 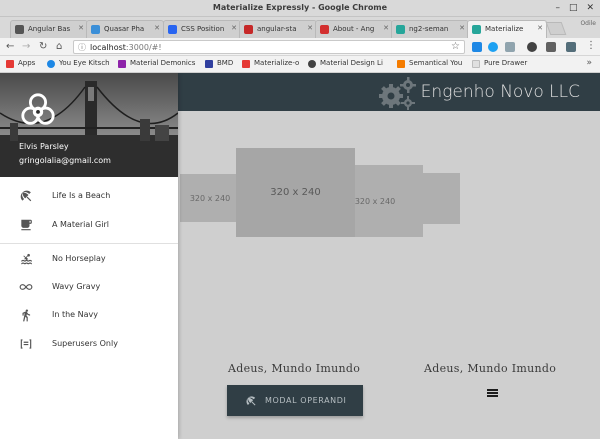 I want to click on bookmark-materialize-o: Materialize-o, so click(x=271, y=63).